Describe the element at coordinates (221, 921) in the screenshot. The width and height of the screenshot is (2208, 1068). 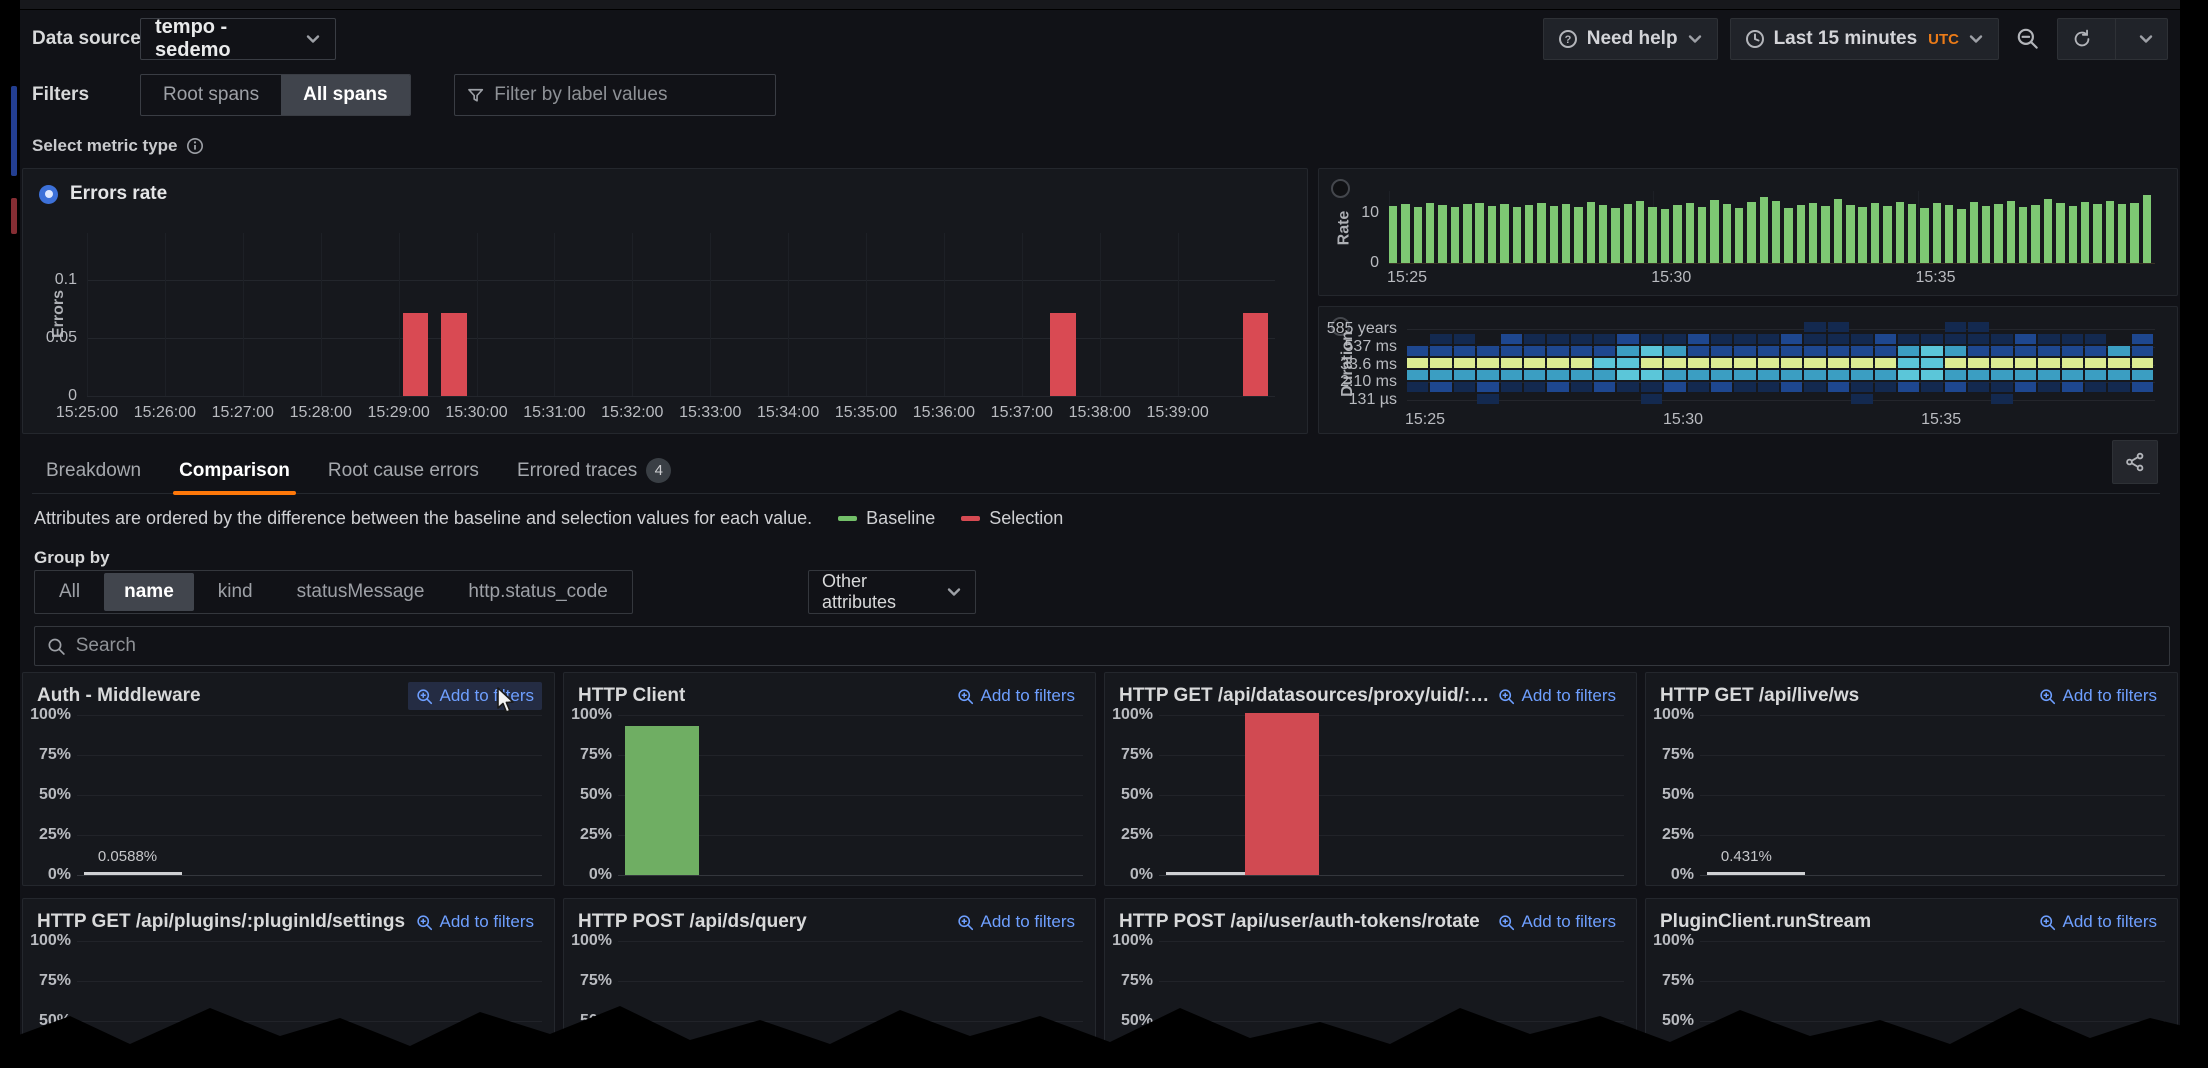
I see `panel-title: HTTP GET /api/plugins/:pluginId/settings` at that location.